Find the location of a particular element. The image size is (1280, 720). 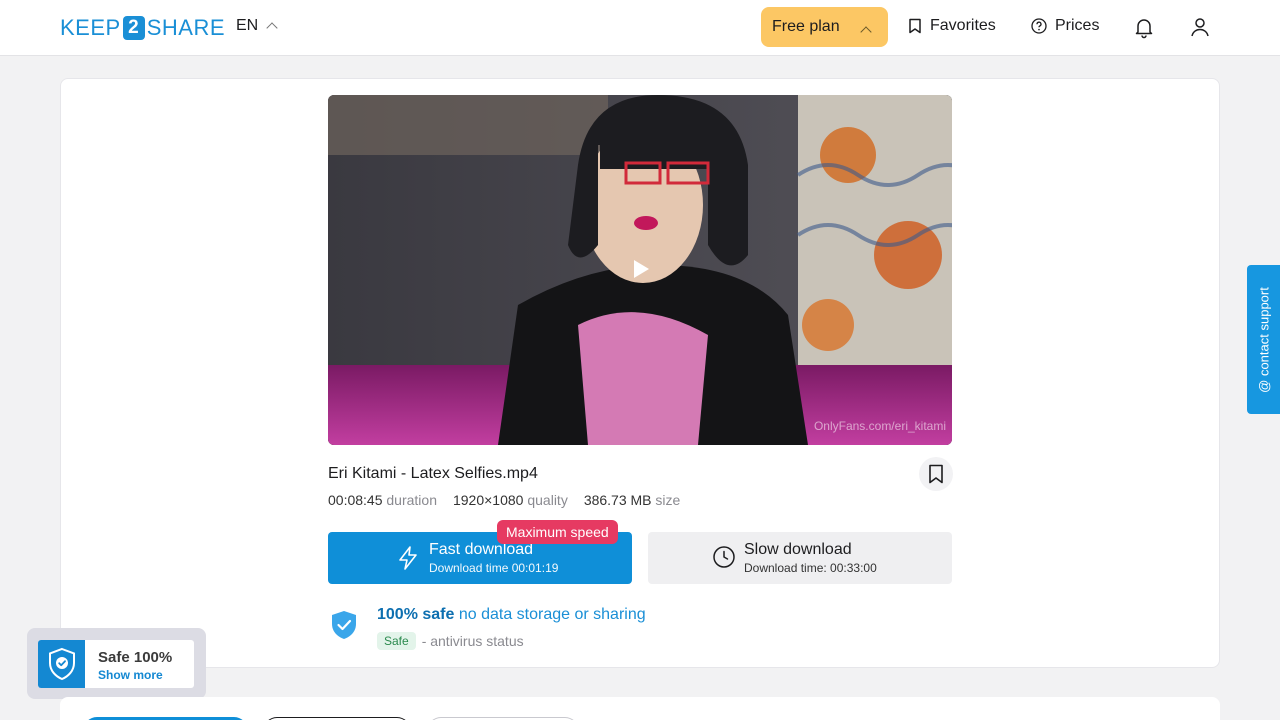

language-selector: EN is located at coordinates (257, 26).